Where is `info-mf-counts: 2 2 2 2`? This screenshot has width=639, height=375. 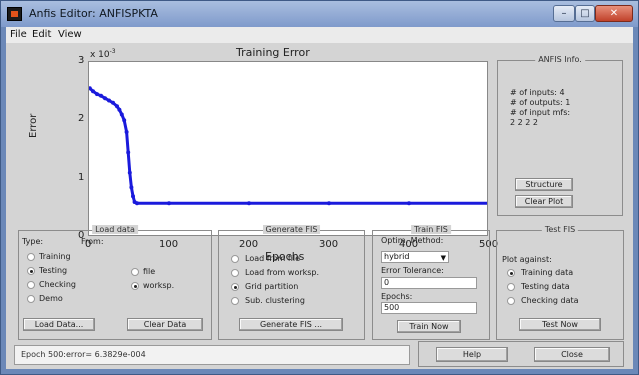 info-mf-counts: 2 2 2 2 is located at coordinates (524, 122).